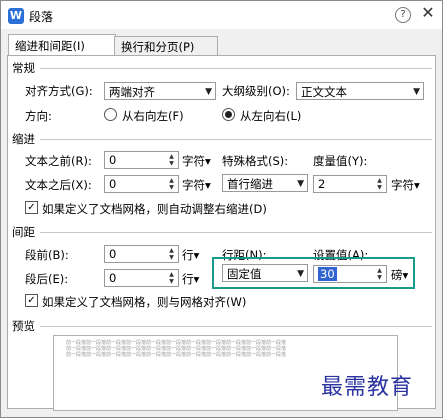  What do you see at coordinates (47, 279) in the screenshot?
I see `space-after-label: 段后(E):` at bounding box center [47, 279].